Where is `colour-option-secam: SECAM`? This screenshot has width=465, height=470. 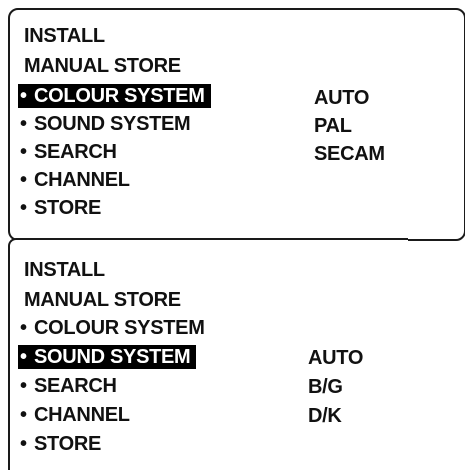 colour-option-secam: SECAM is located at coordinates (349, 154).